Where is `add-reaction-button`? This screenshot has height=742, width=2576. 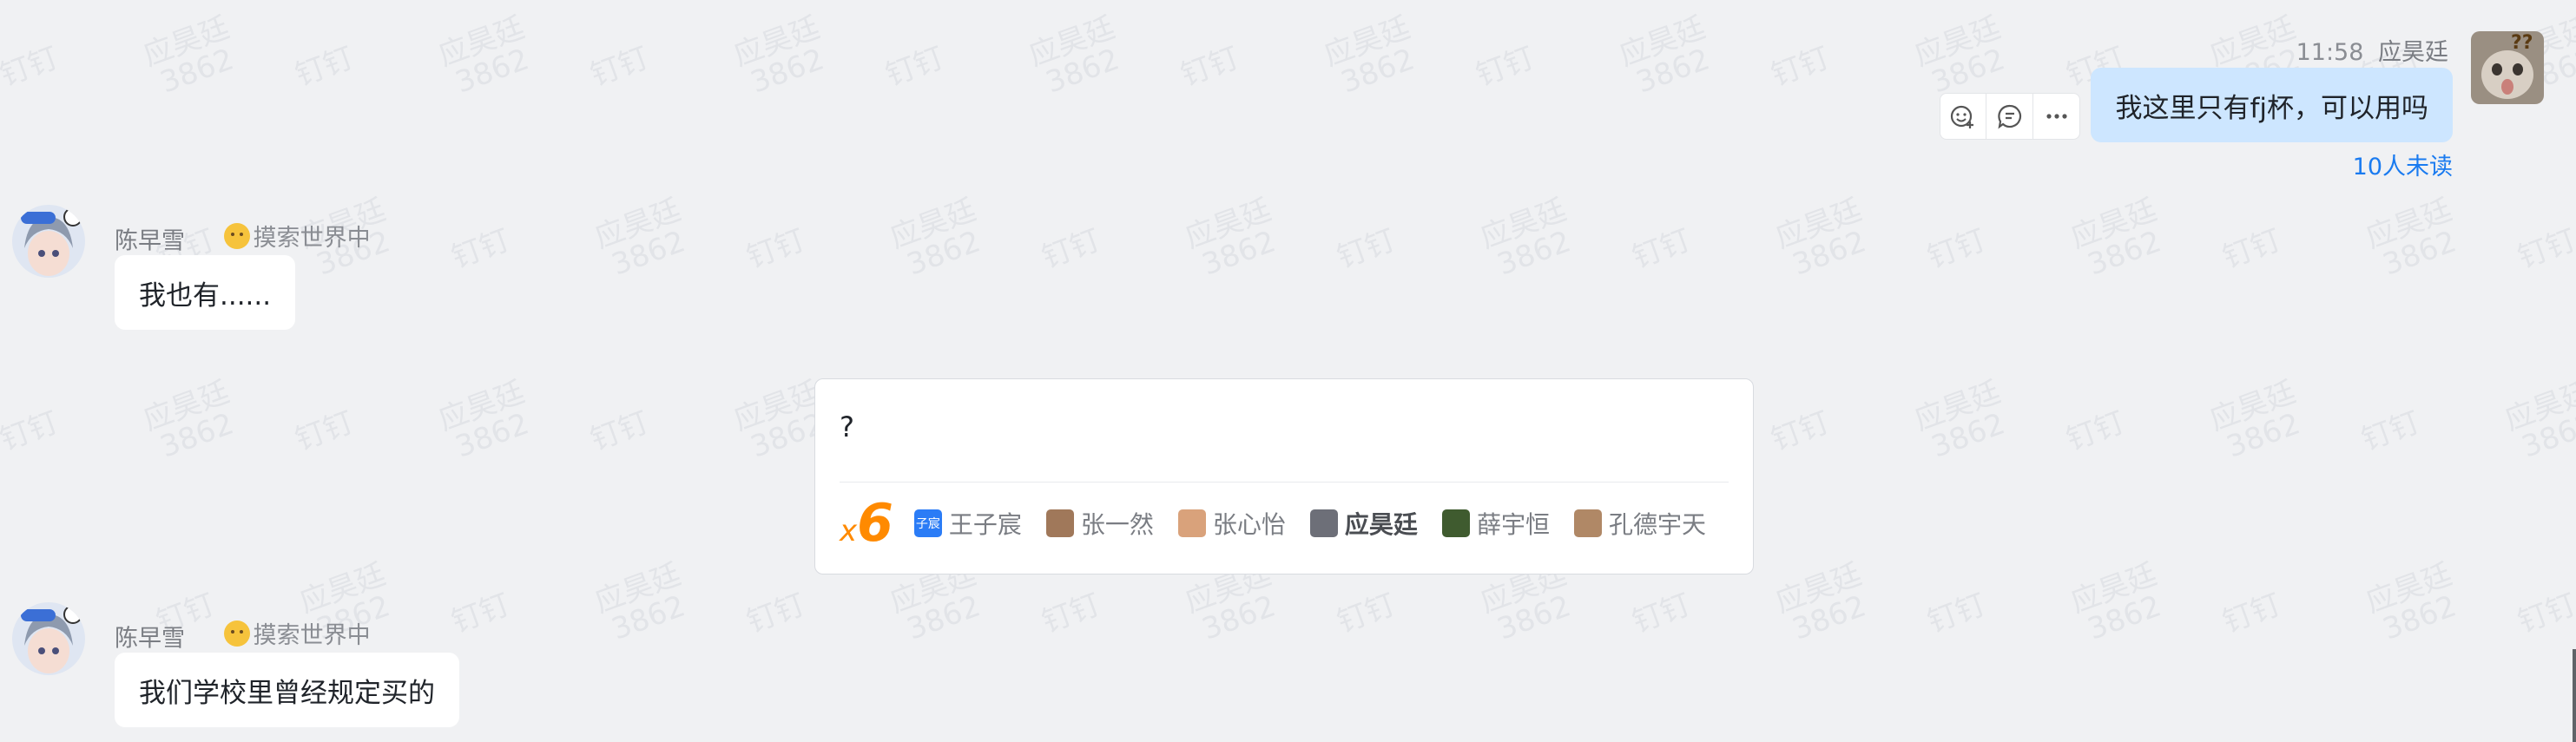 add-reaction-button is located at coordinates (1963, 116).